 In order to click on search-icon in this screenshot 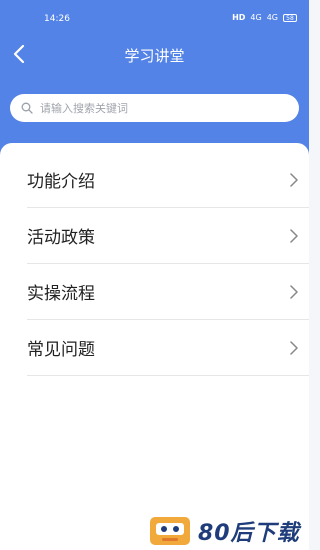, I will do `click(27, 108)`.